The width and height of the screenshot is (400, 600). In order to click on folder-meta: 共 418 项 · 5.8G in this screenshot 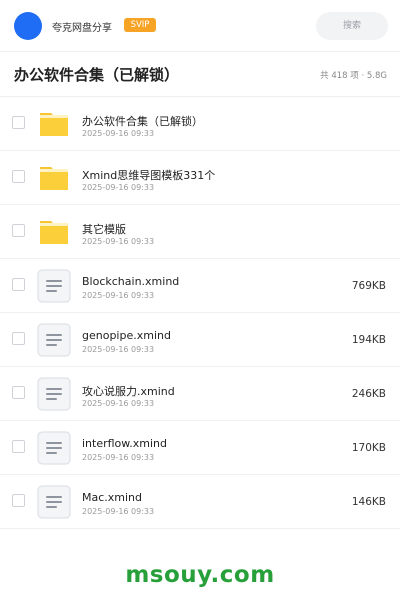, I will do `click(353, 76)`.